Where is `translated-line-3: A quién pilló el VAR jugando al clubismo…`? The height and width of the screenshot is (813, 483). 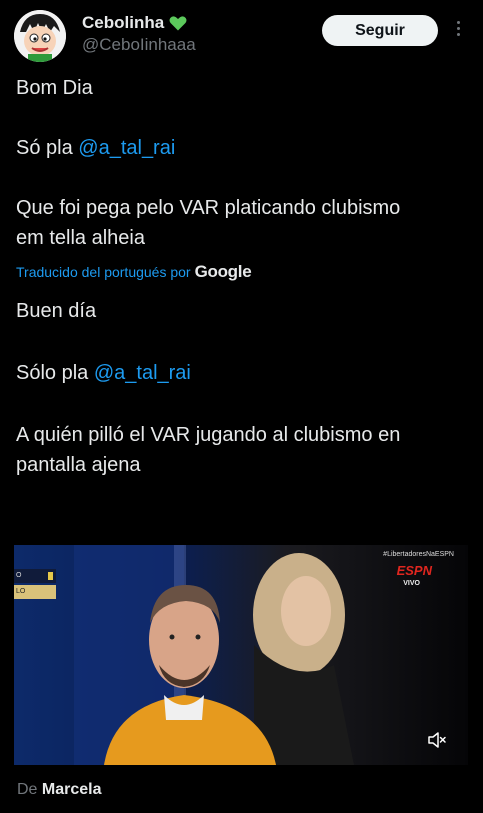
translated-line-3: A quién pilló el VAR jugando al clubismo… is located at coordinates (208, 435).